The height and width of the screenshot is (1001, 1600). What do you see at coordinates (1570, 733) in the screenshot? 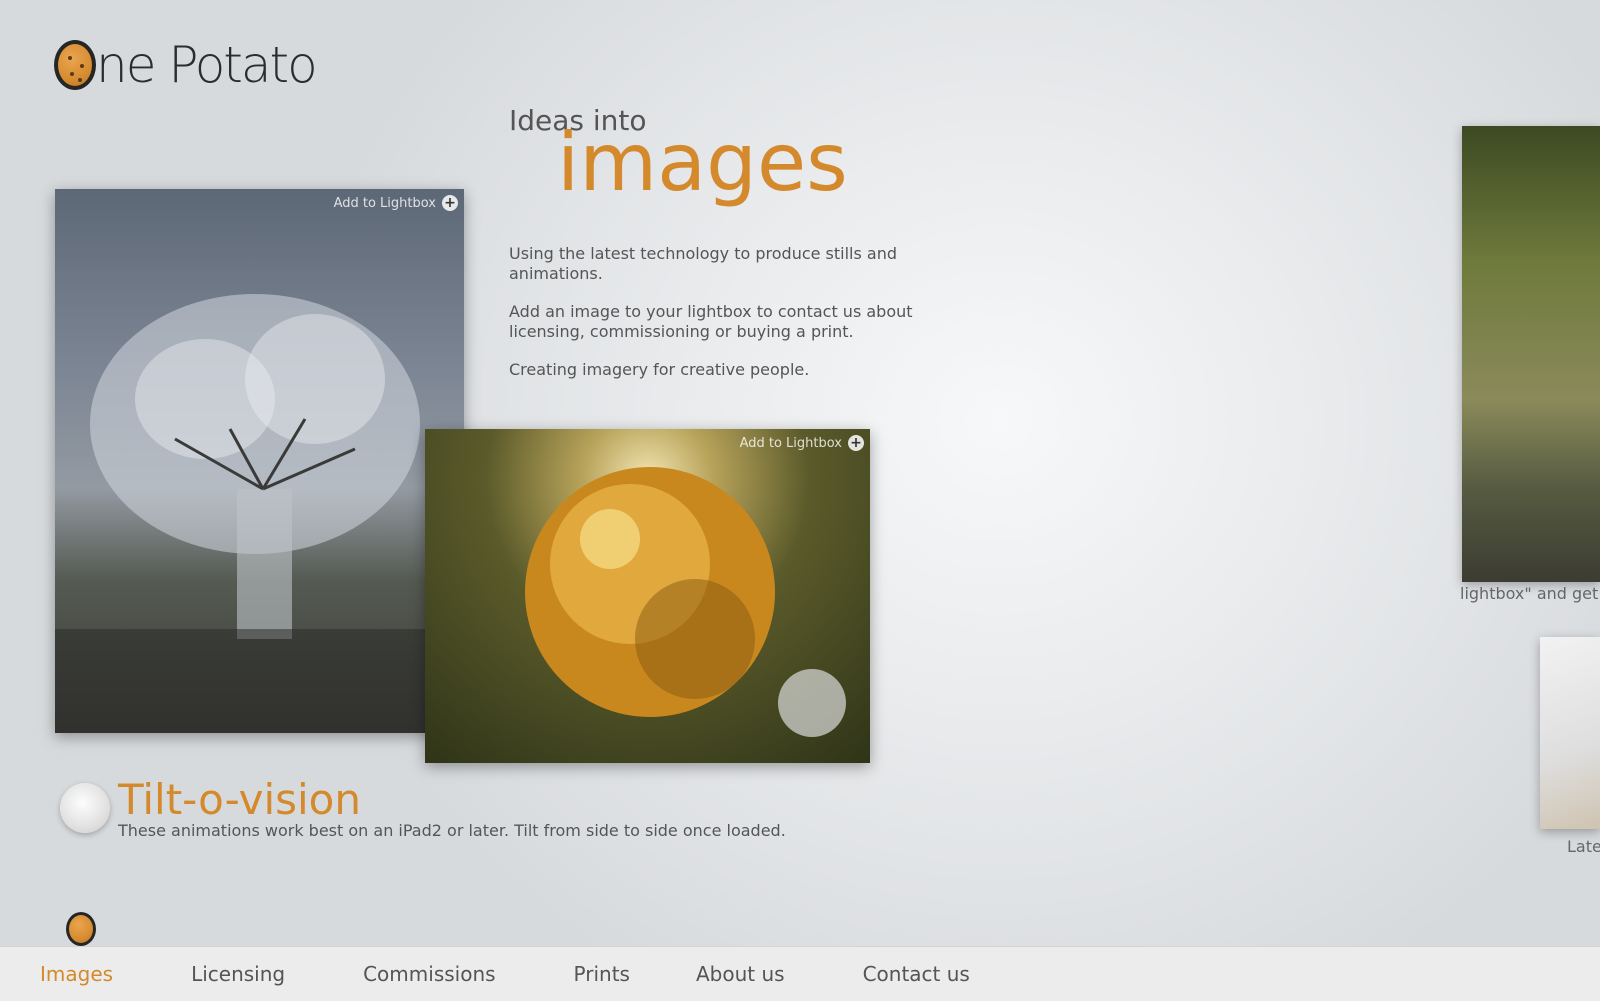
I see `side-image` at bounding box center [1570, 733].